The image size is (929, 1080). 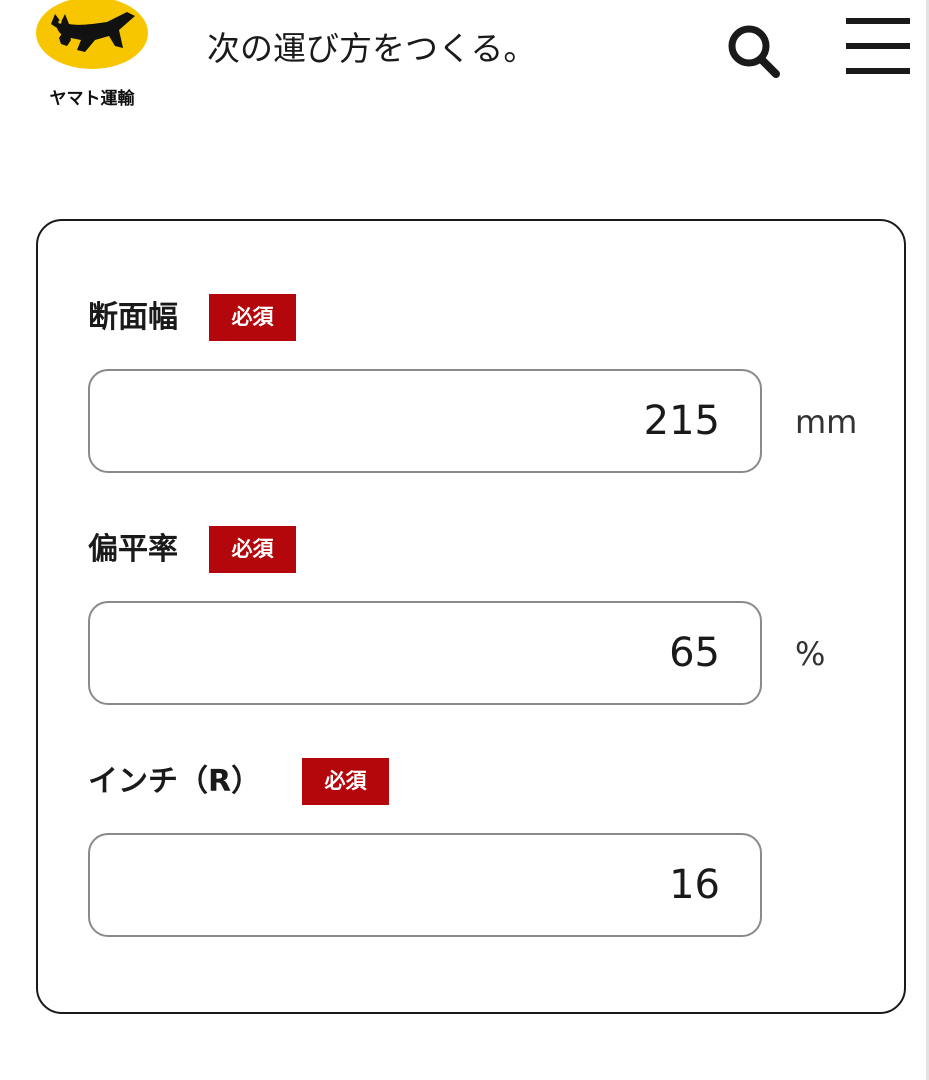 I want to click on unit-label-mm: mm, so click(x=826, y=422).